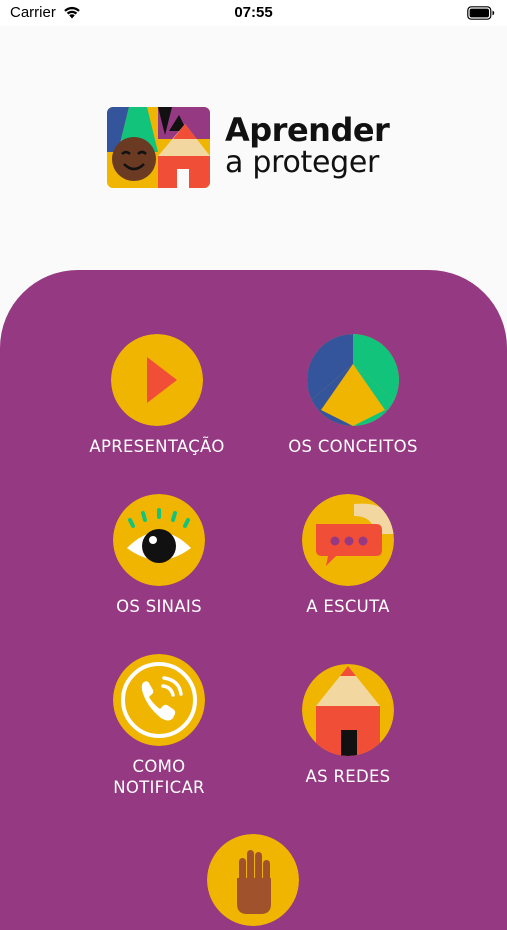  I want to click on phone-icon, so click(159, 700).